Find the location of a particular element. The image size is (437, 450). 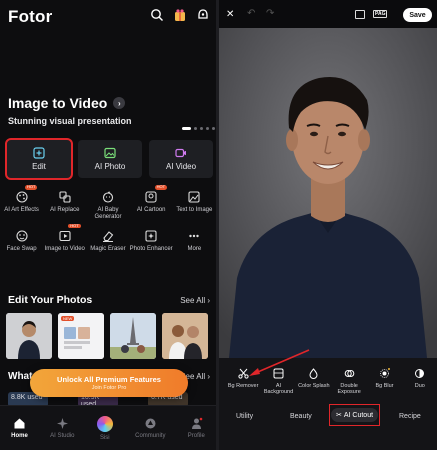

ai-photo-label: AI Photo is located at coordinates (110, 166).